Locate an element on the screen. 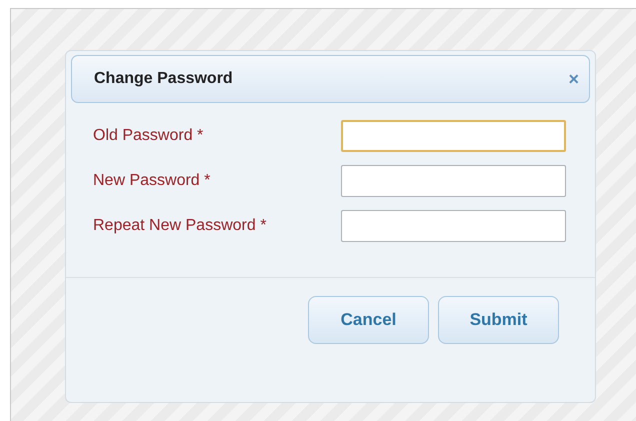  field-label: Repeat New Password * is located at coordinates (179, 226).